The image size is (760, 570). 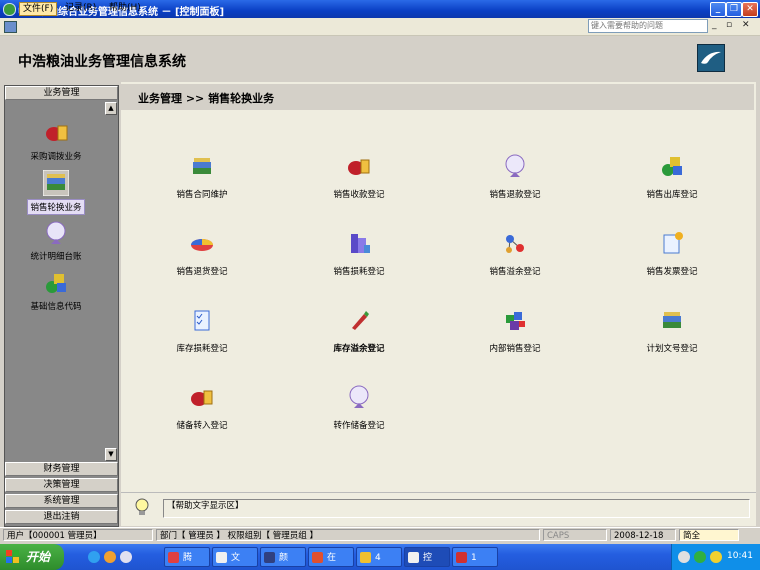 I want to click on sidebar-section-system: 系统管理, so click(x=61, y=501).